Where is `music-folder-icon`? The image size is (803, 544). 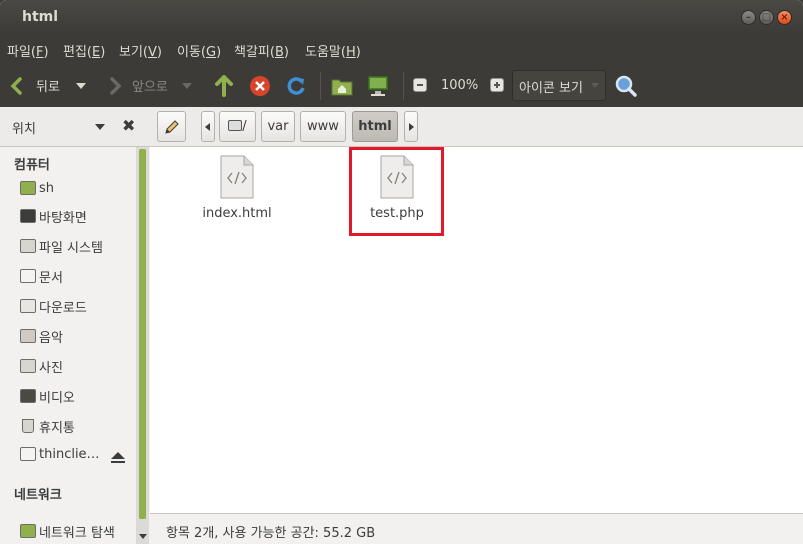
music-folder-icon is located at coordinates (28, 336).